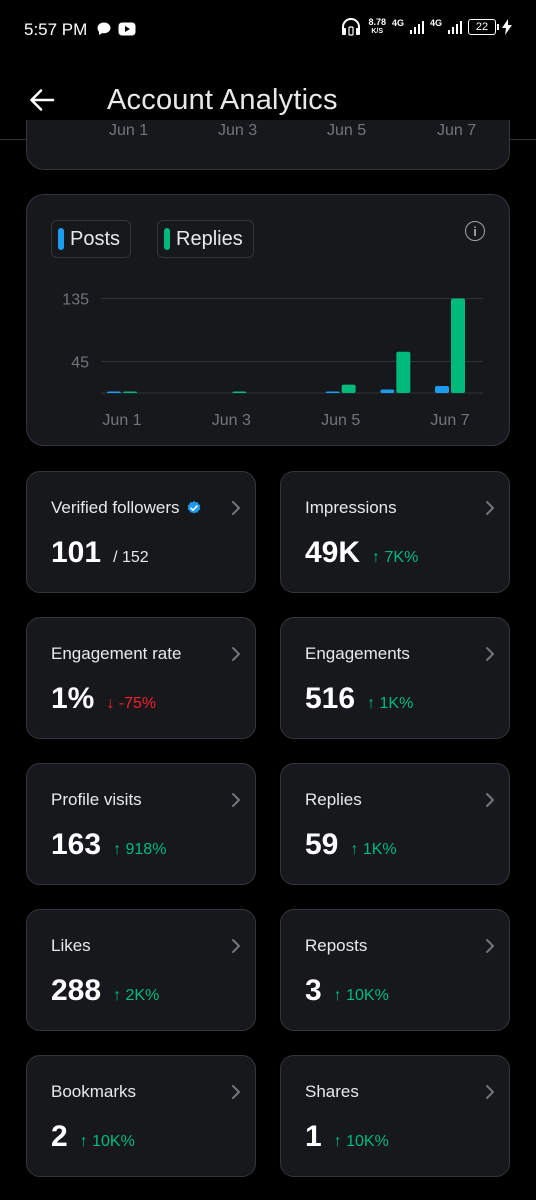  Describe the element at coordinates (457, 130) in the screenshot. I see `prev-x-label: Jun 7` at that location.